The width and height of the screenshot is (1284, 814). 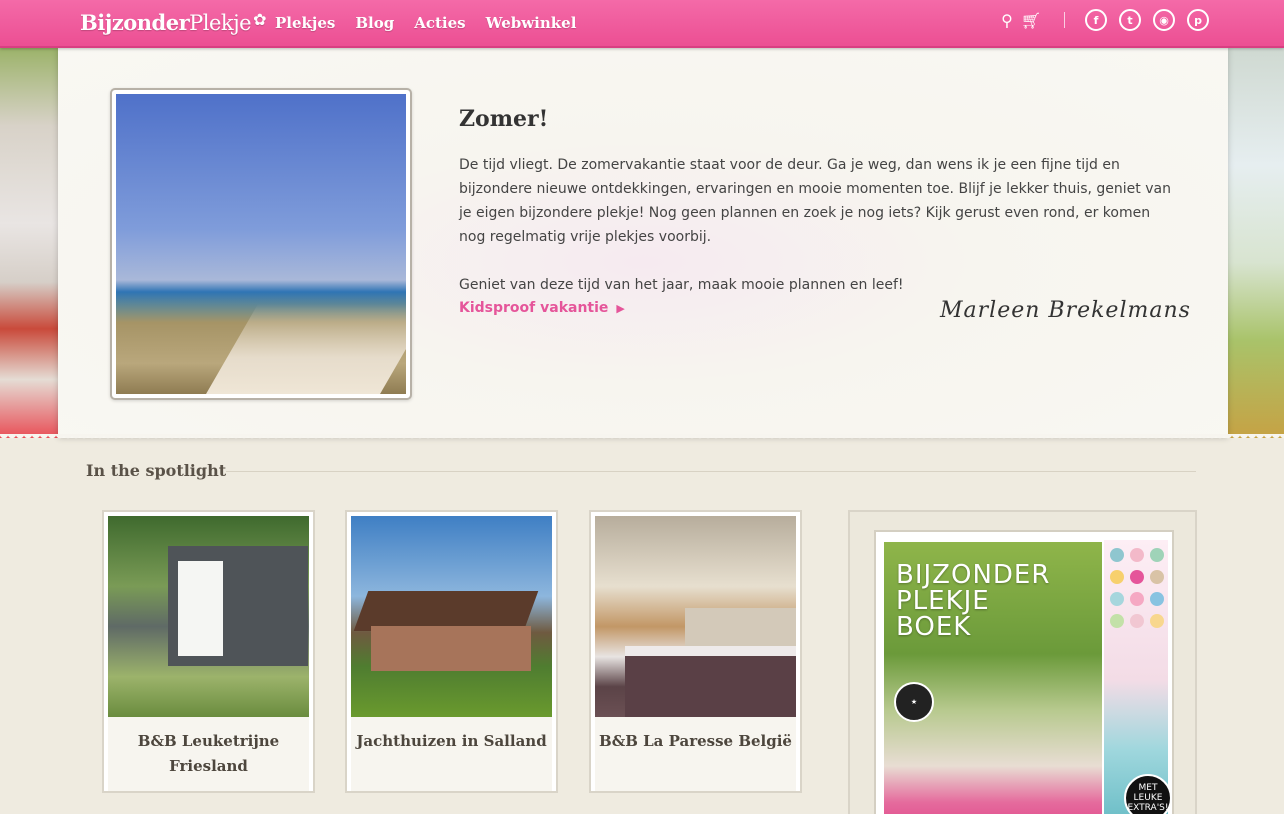 I want to click on main-nav: Plekjes Blog Acties Webwinkel, so click(x=425, y=23).